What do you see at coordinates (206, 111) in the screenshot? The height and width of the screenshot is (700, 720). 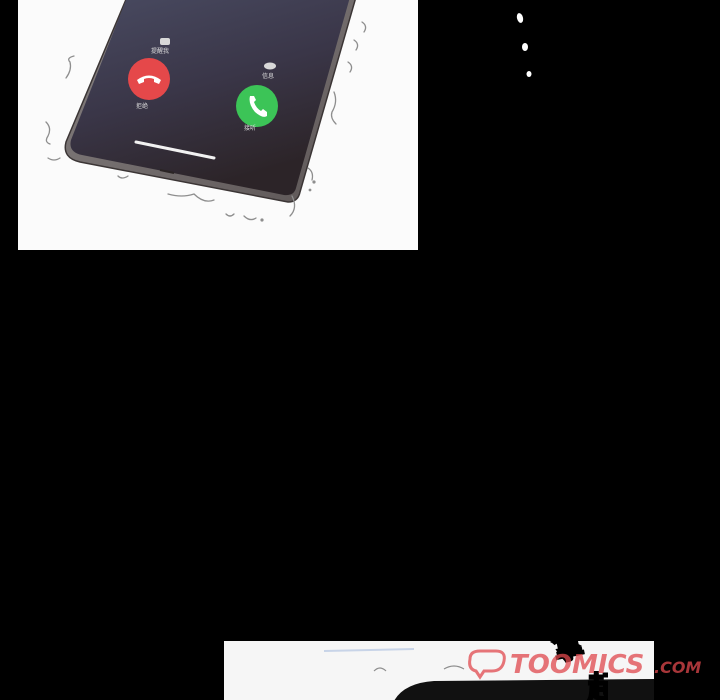 I see `phone-illustration: 提醒我 信息 拒绝 接听` at bounding box center [206, 111].